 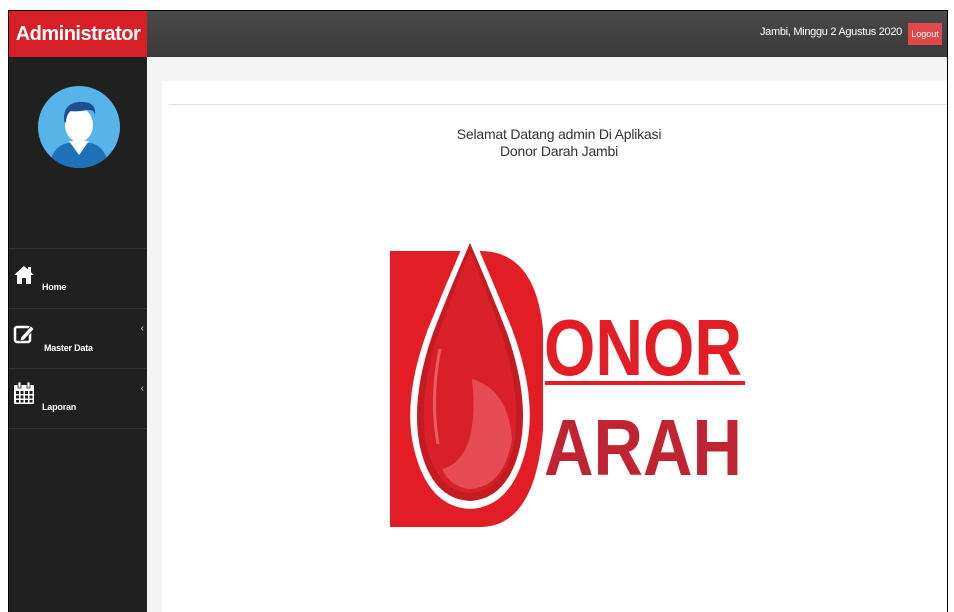 I want to click on sidebar: Home Master Data ‹ Laporan ‹, so click(x=78, y=334).